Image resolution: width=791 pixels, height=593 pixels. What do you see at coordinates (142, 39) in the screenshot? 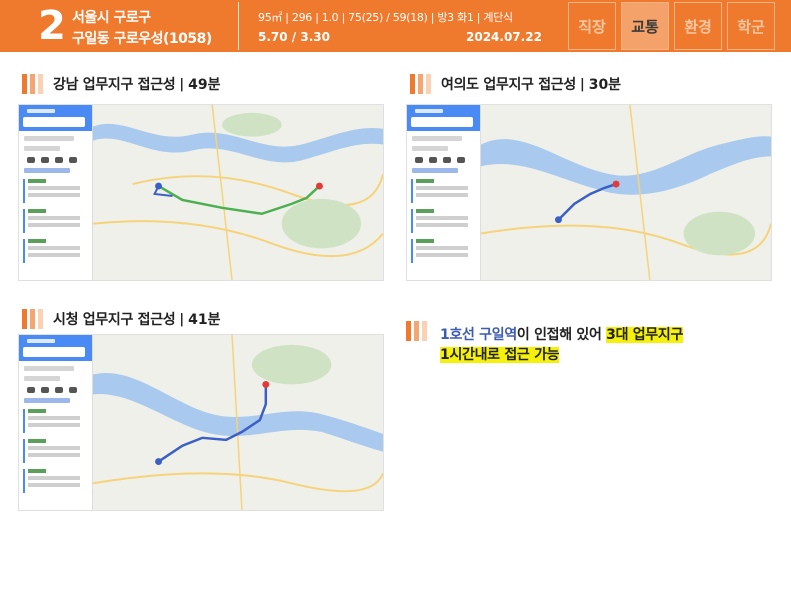
I see `complex-title: 구일동 구로우성(1058)` at bounding box center [142, 39].